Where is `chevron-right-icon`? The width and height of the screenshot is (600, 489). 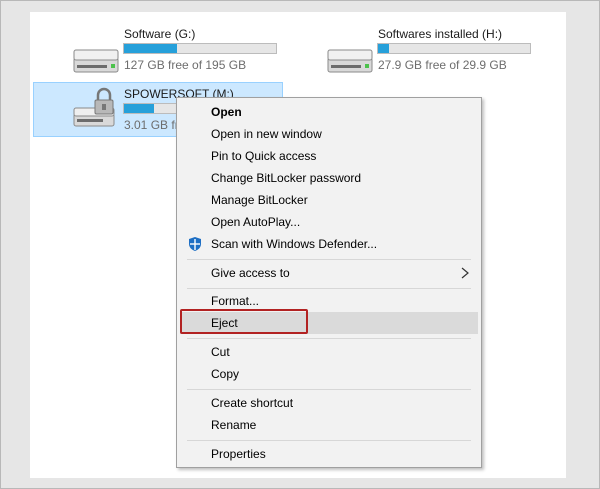 chevron-right-icon is located at coordinates (465, 273).